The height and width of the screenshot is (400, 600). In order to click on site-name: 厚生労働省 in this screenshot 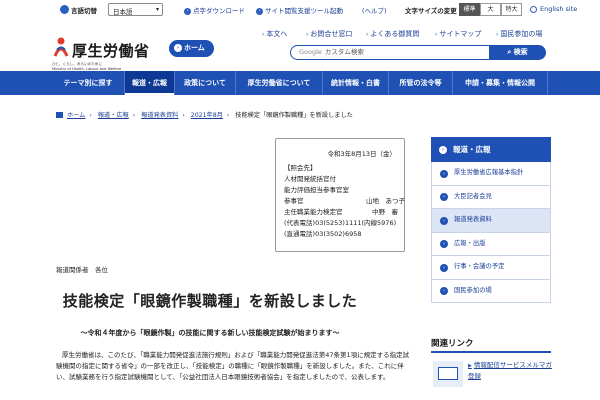, I will do `click(111, 51)`.